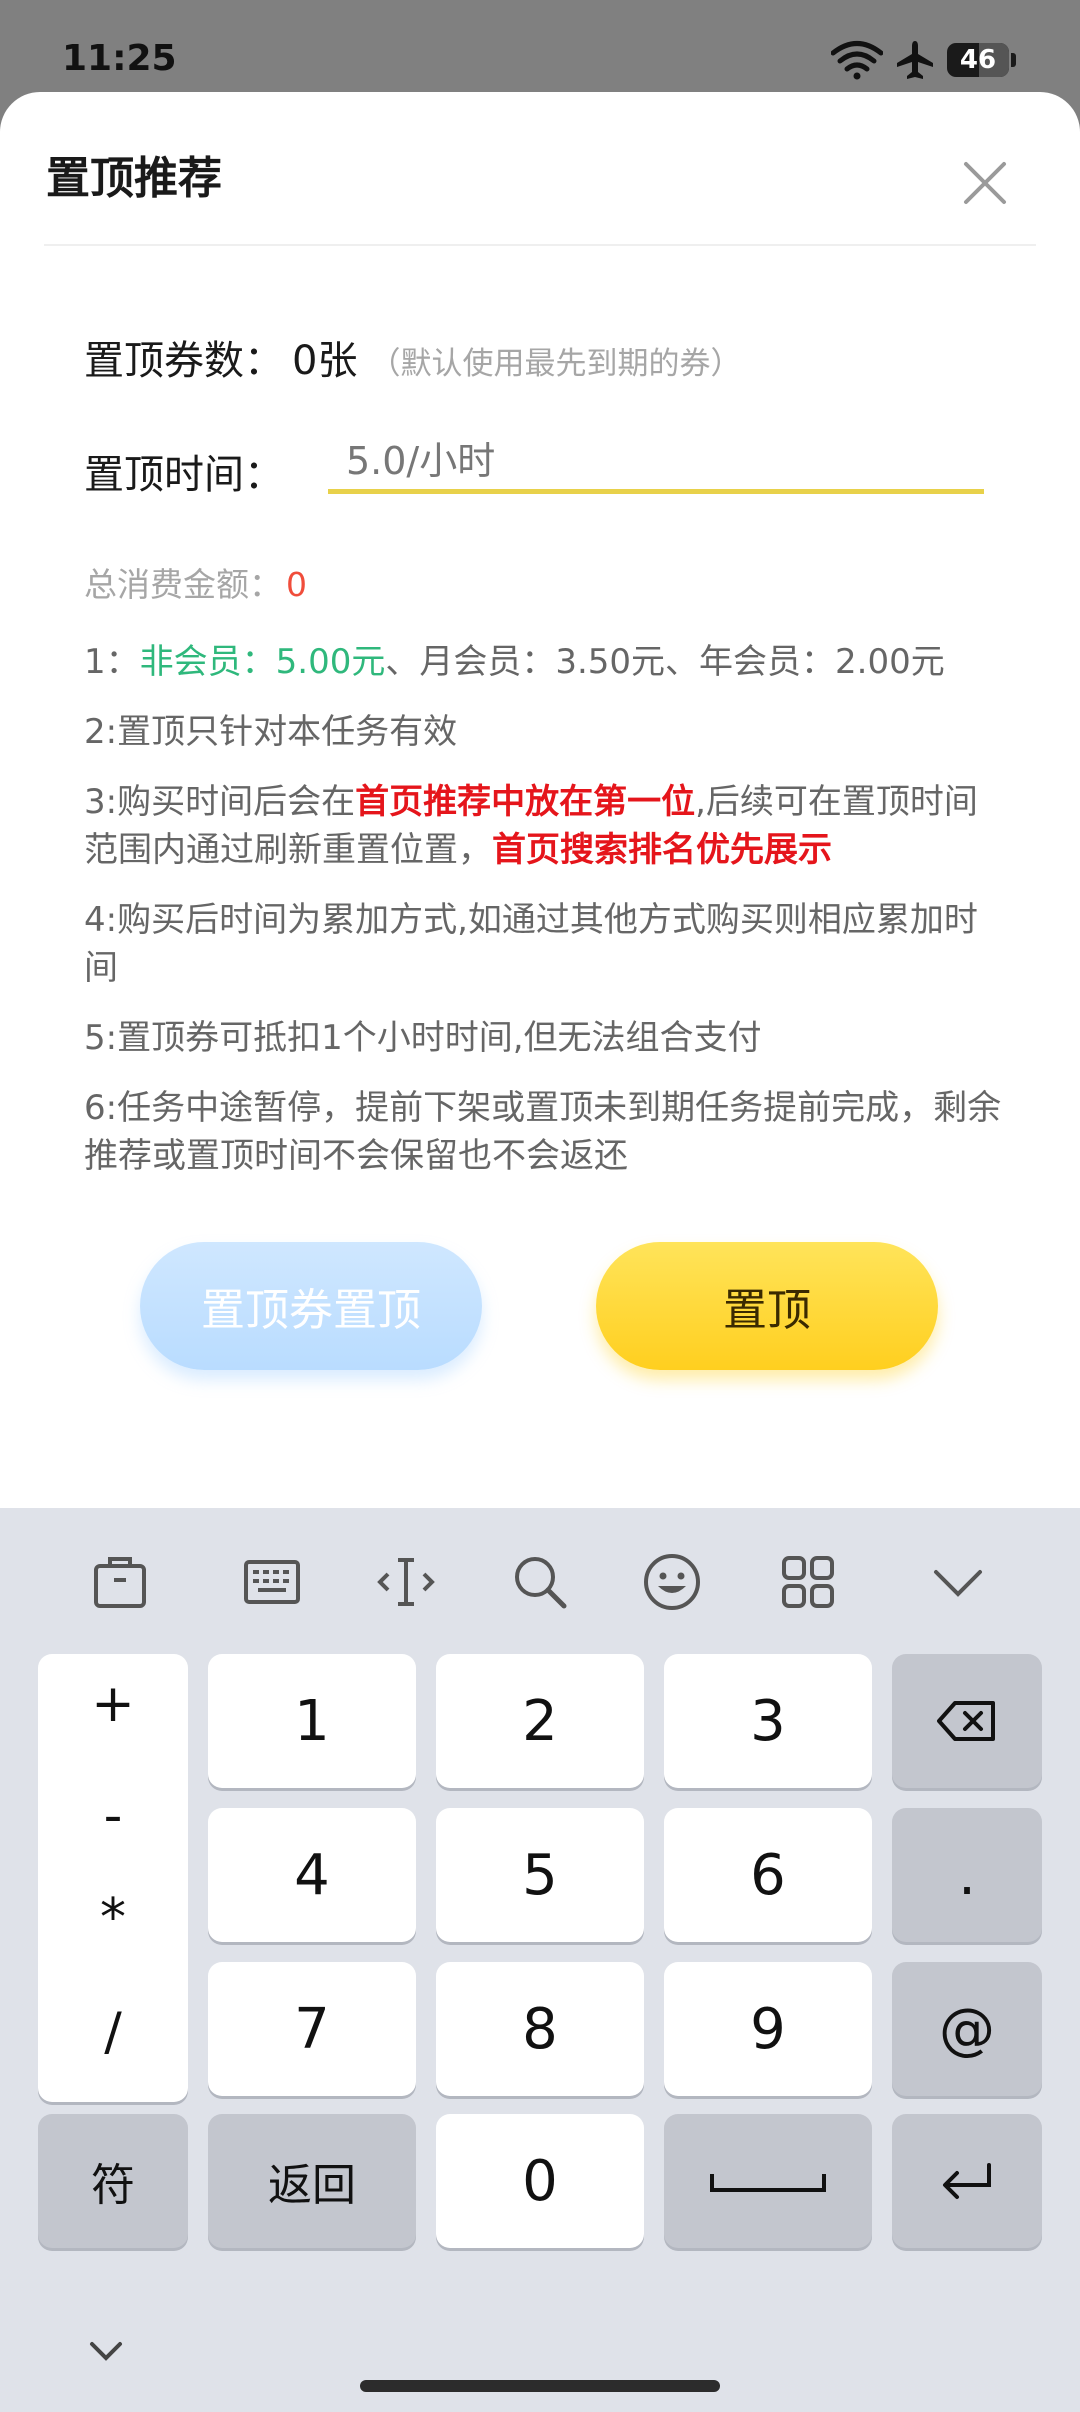 Image resolution: width=1080 pixels, height=2412 pixels. What do you see at coordinates (113, 1816) in the screenshot?
I see `minus-key: -` at bounding box center [113, 1816].